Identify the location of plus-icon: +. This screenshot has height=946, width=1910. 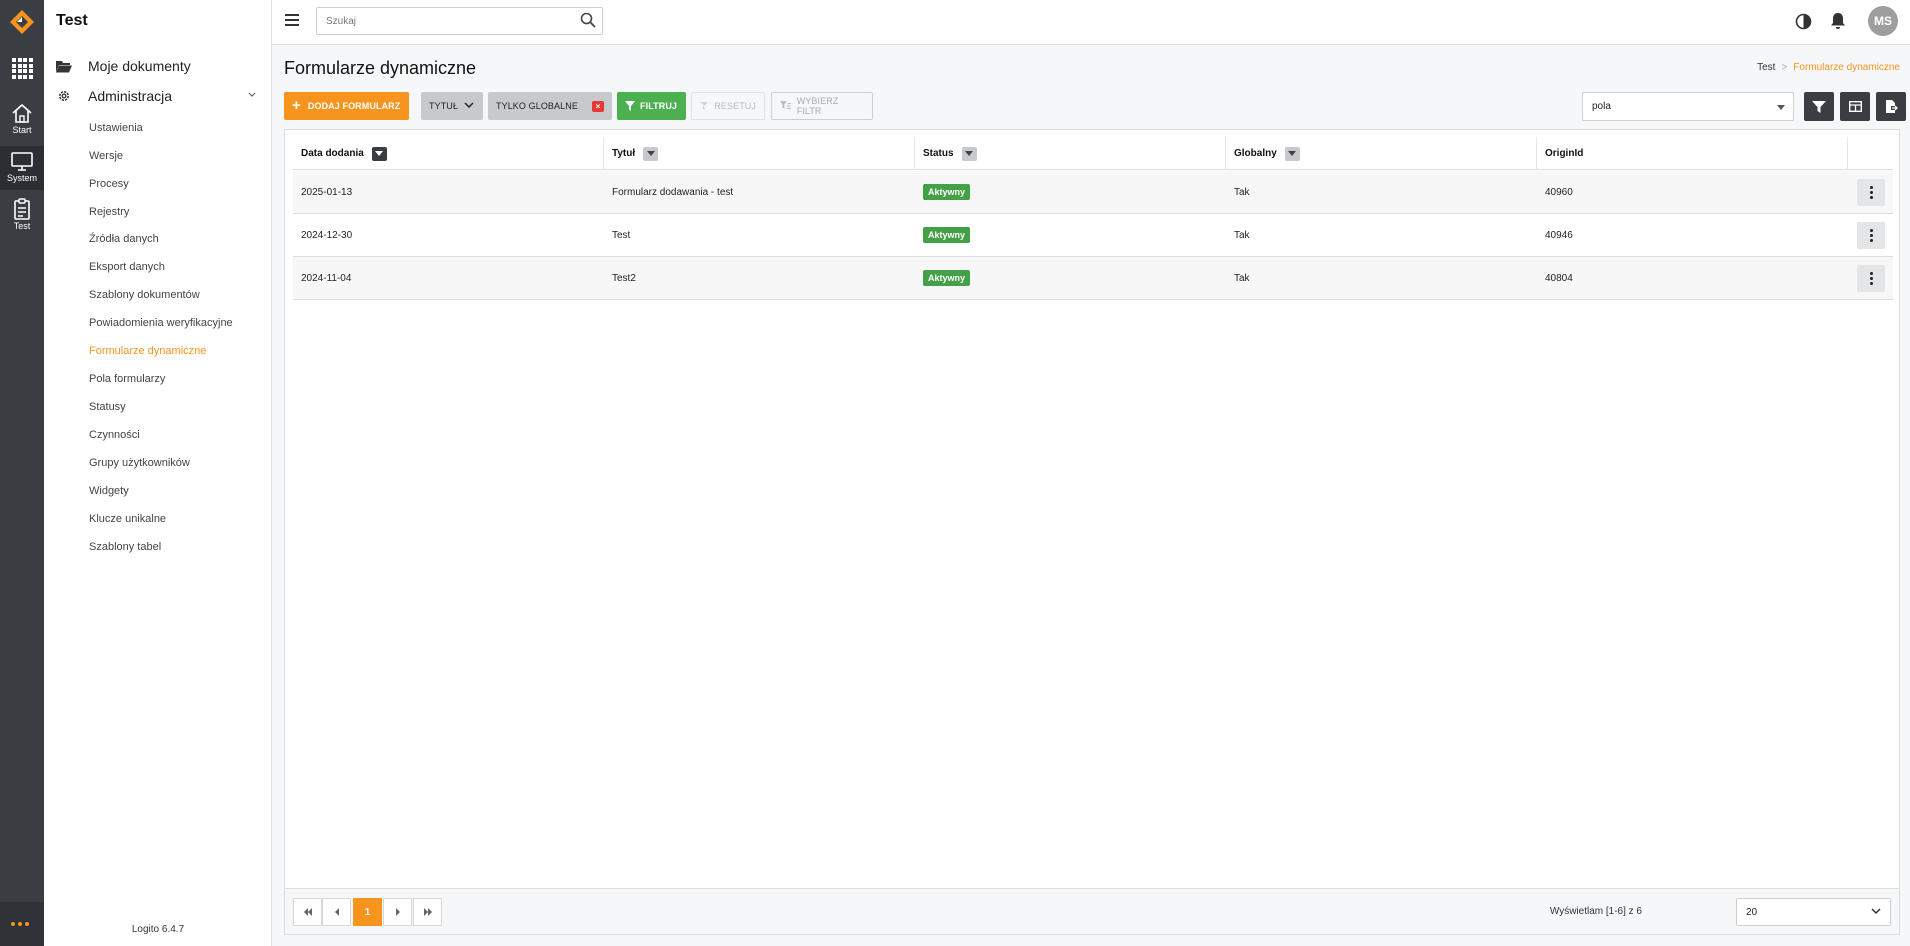
(296, 105).